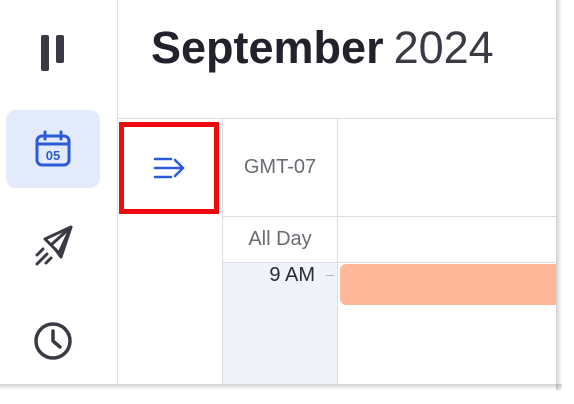  I want to click on page-title: September 2024, so click(322, 48).